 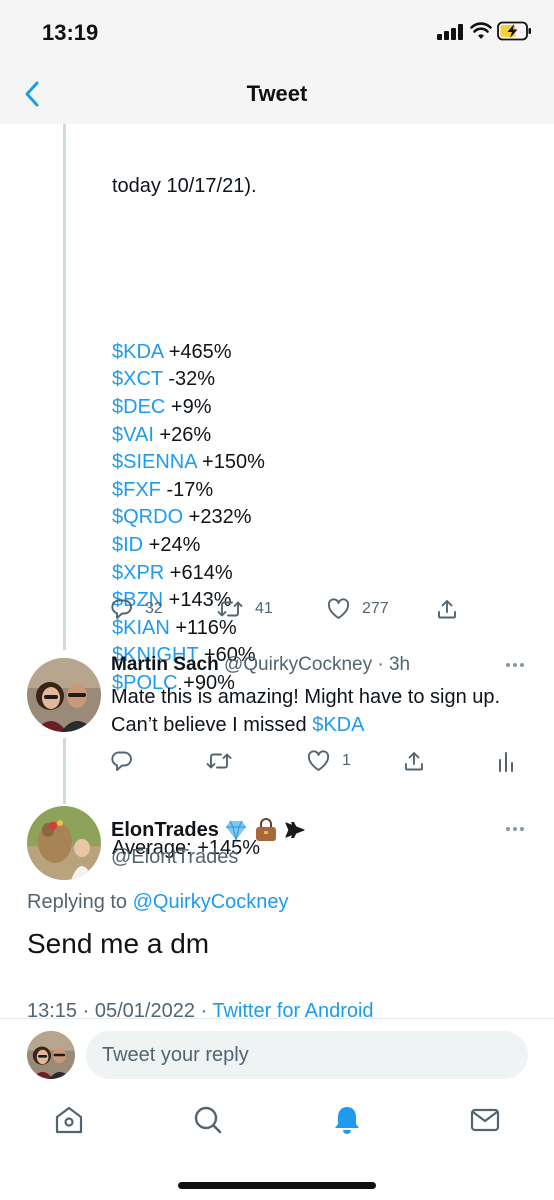 What do you see at coordinates (154, 608) in the screenshot?
I see `reply-count: 32` at bounding box center [154, 608].